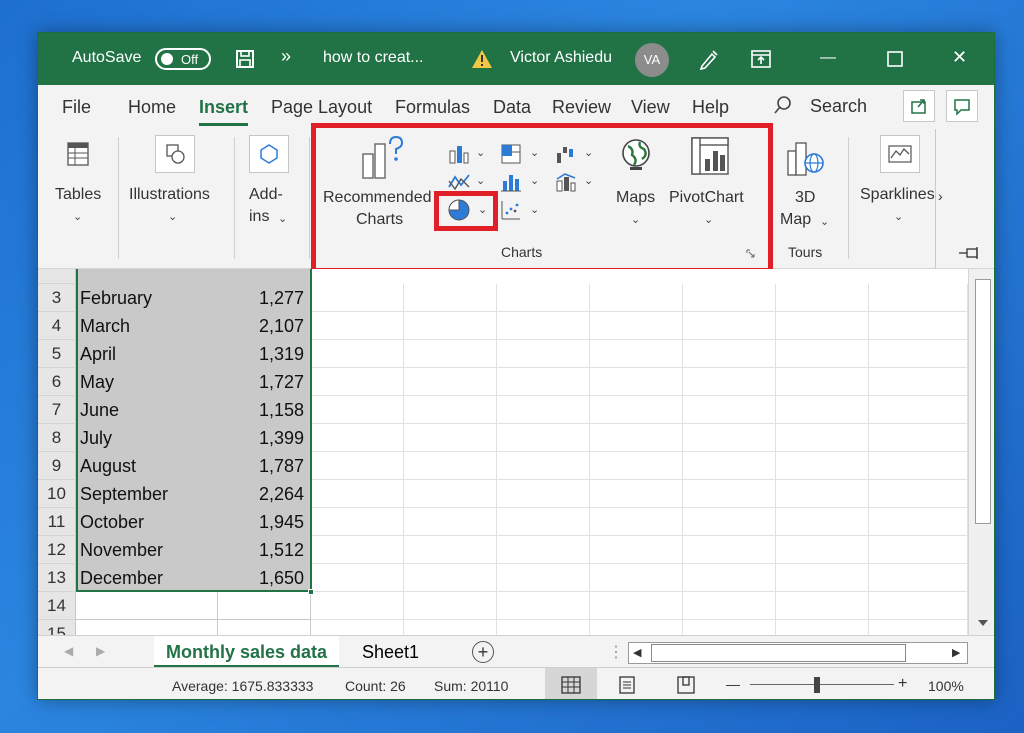  I want to click on 3d-map-label-1: 3D, so click(805, 198).